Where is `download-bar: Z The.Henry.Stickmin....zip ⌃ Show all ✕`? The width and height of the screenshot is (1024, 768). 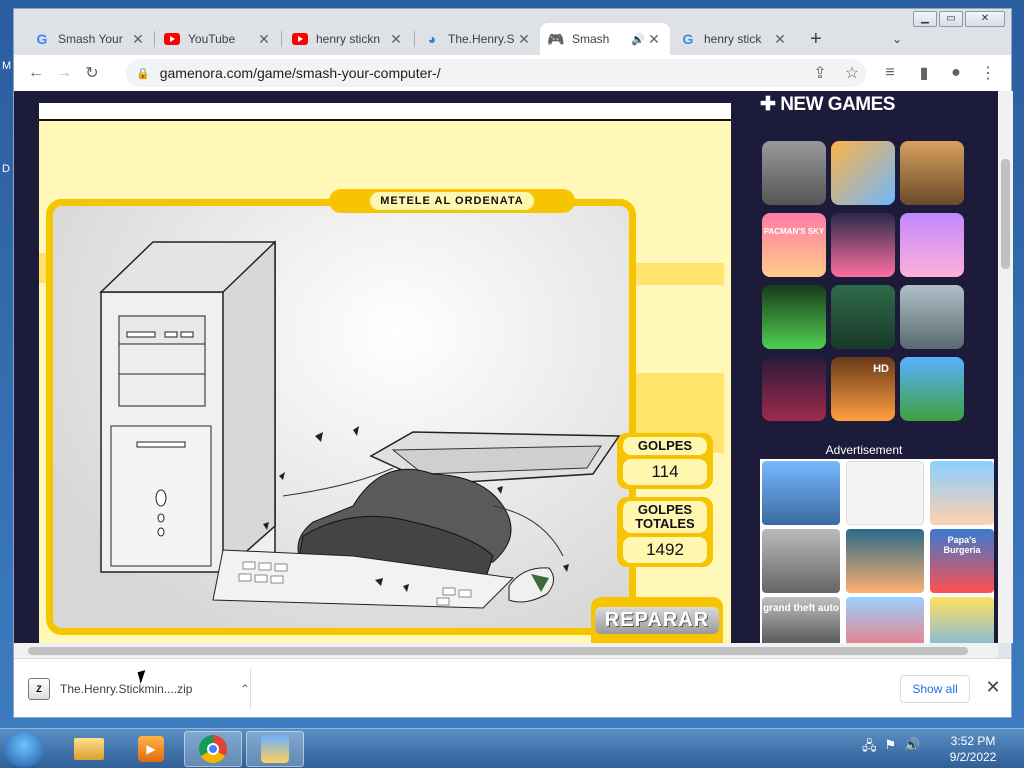 download-bar: Z The.Henry.Stickmin....zip ⌃ Show all ✕ is located at coordinates (512, 687).